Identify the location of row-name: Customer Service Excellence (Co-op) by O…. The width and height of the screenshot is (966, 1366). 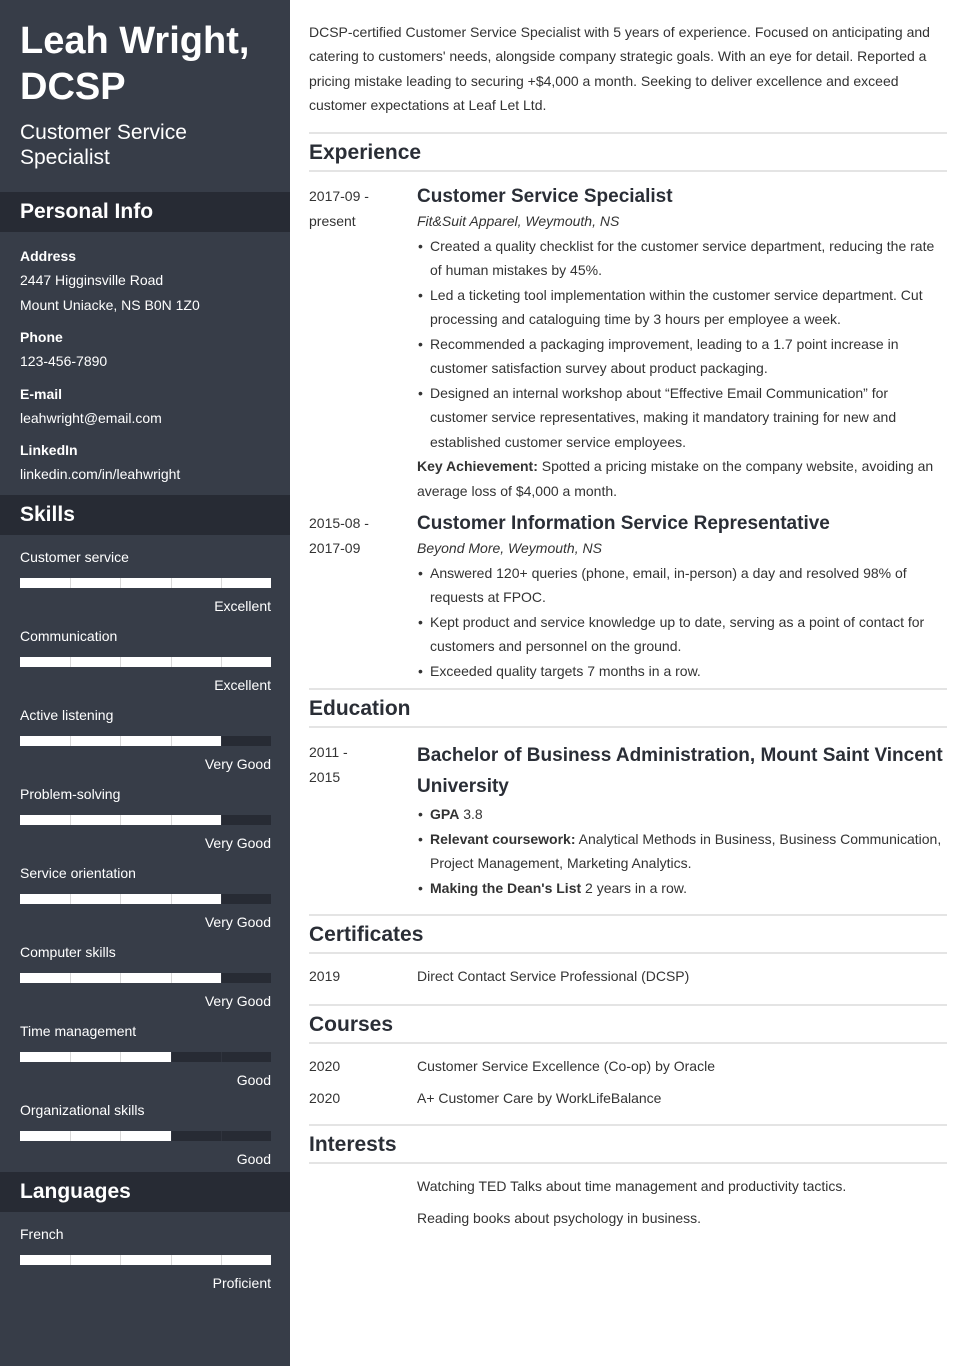
(566, 1066).